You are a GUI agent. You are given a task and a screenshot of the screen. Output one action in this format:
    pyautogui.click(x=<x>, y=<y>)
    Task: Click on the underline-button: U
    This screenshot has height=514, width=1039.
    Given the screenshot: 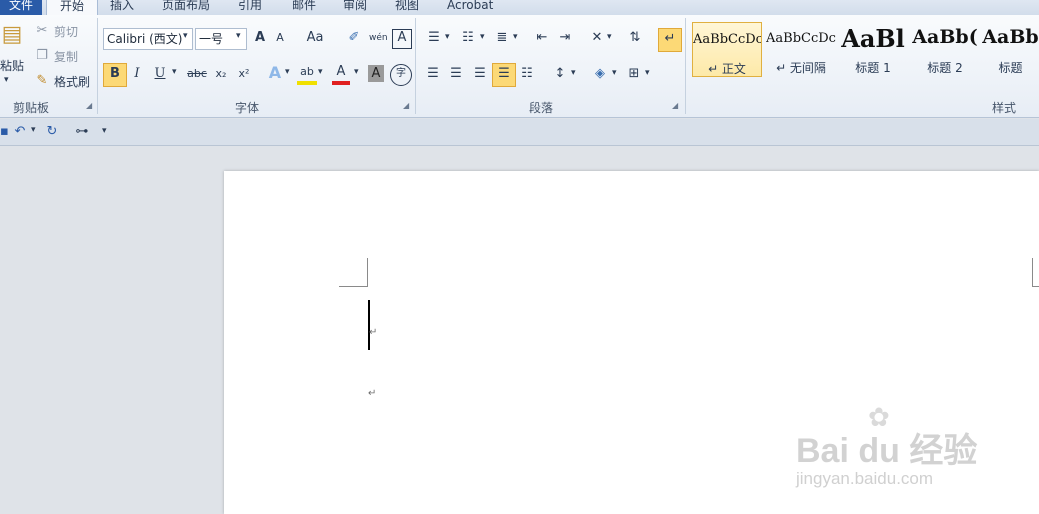 What is the action you would take?
    pyautogui.click(x=160, y=74)
    